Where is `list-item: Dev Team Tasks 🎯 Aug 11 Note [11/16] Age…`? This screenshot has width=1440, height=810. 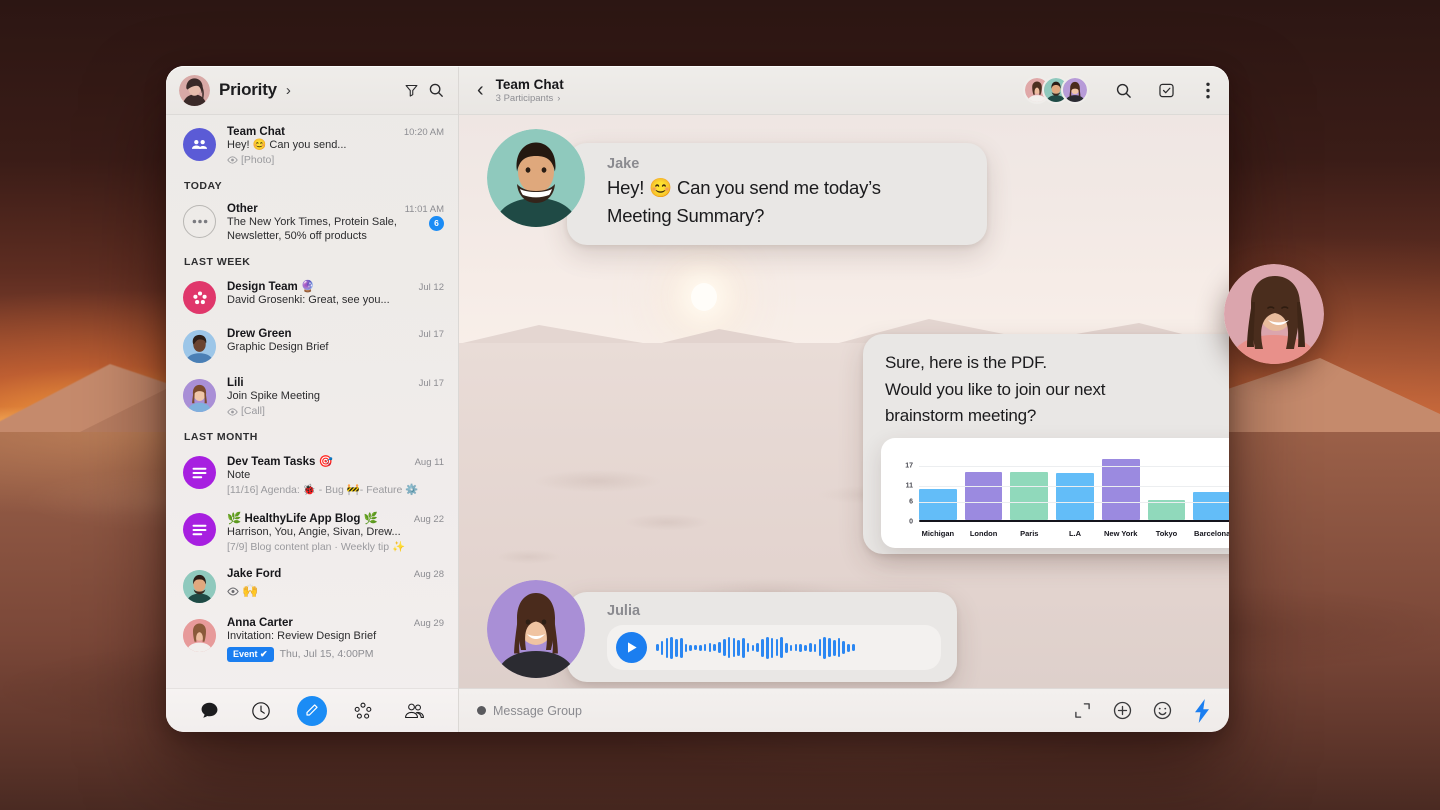 list-item: Dev Team Tasks 🎯 Aug 11 Note [11/16] Age… is located at coordinates (312, 475).